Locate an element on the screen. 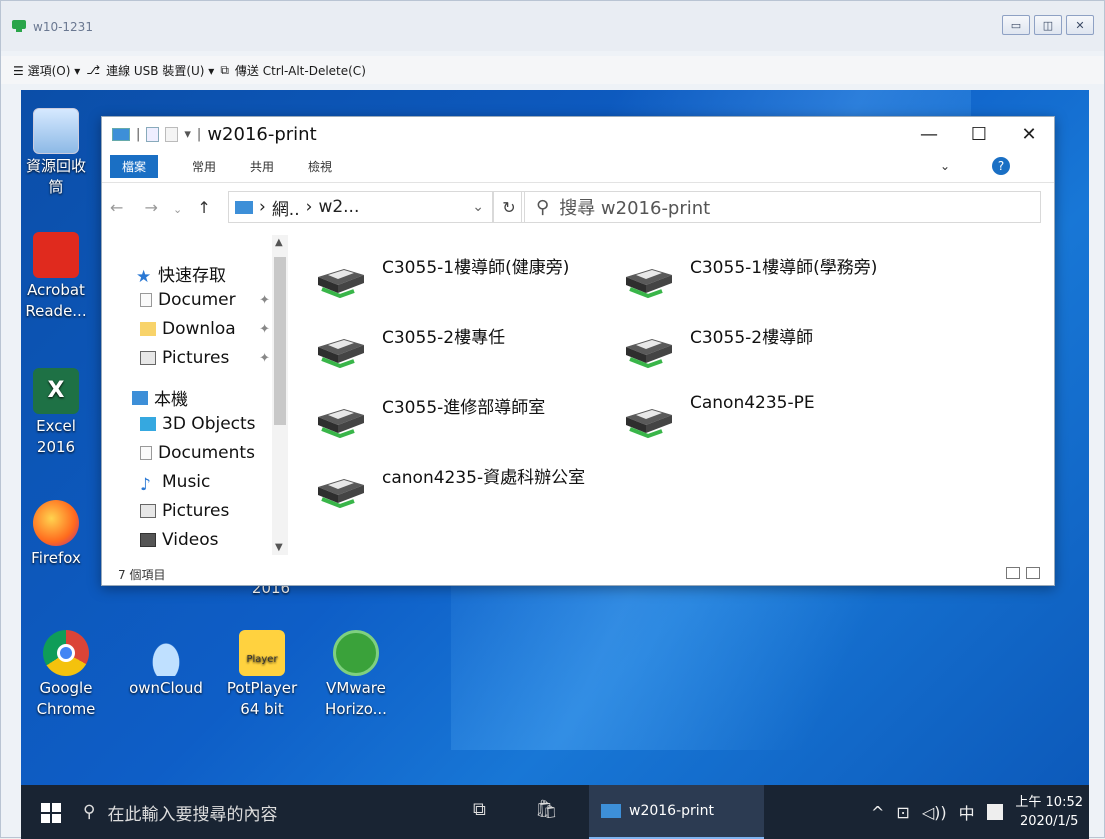 The image size is (1105, 839). taskbar-search: ⚲ 在此輸入要搜尋的內容 is located at coordinates (186, 812).